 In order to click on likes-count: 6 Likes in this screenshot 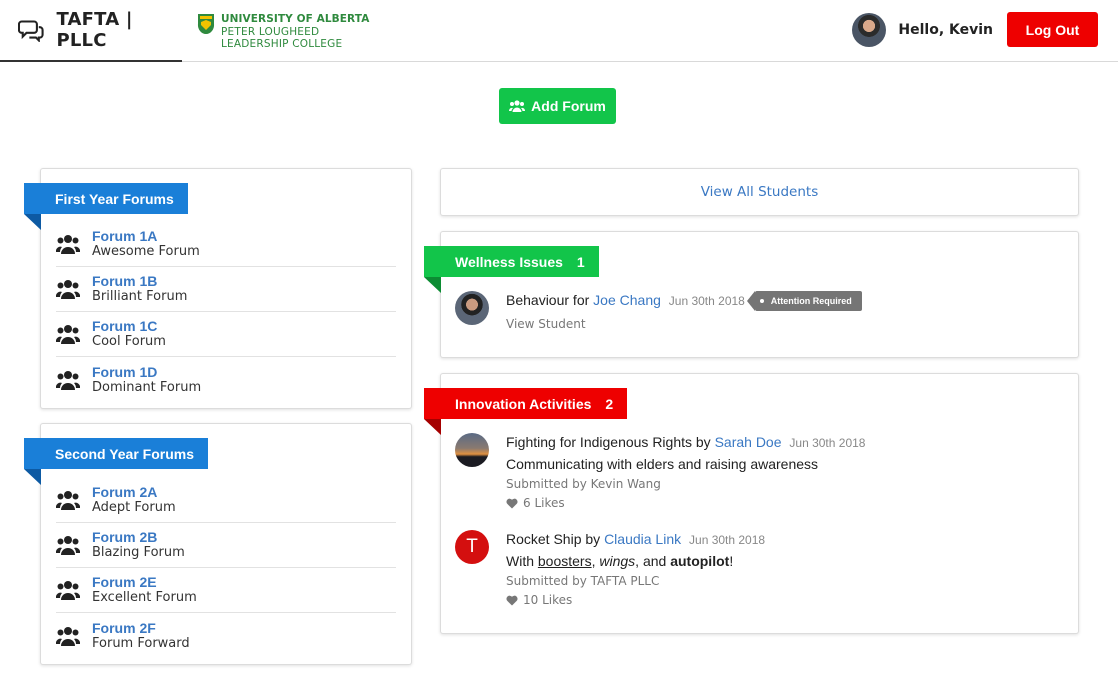, I will do `click(544, 503)`.